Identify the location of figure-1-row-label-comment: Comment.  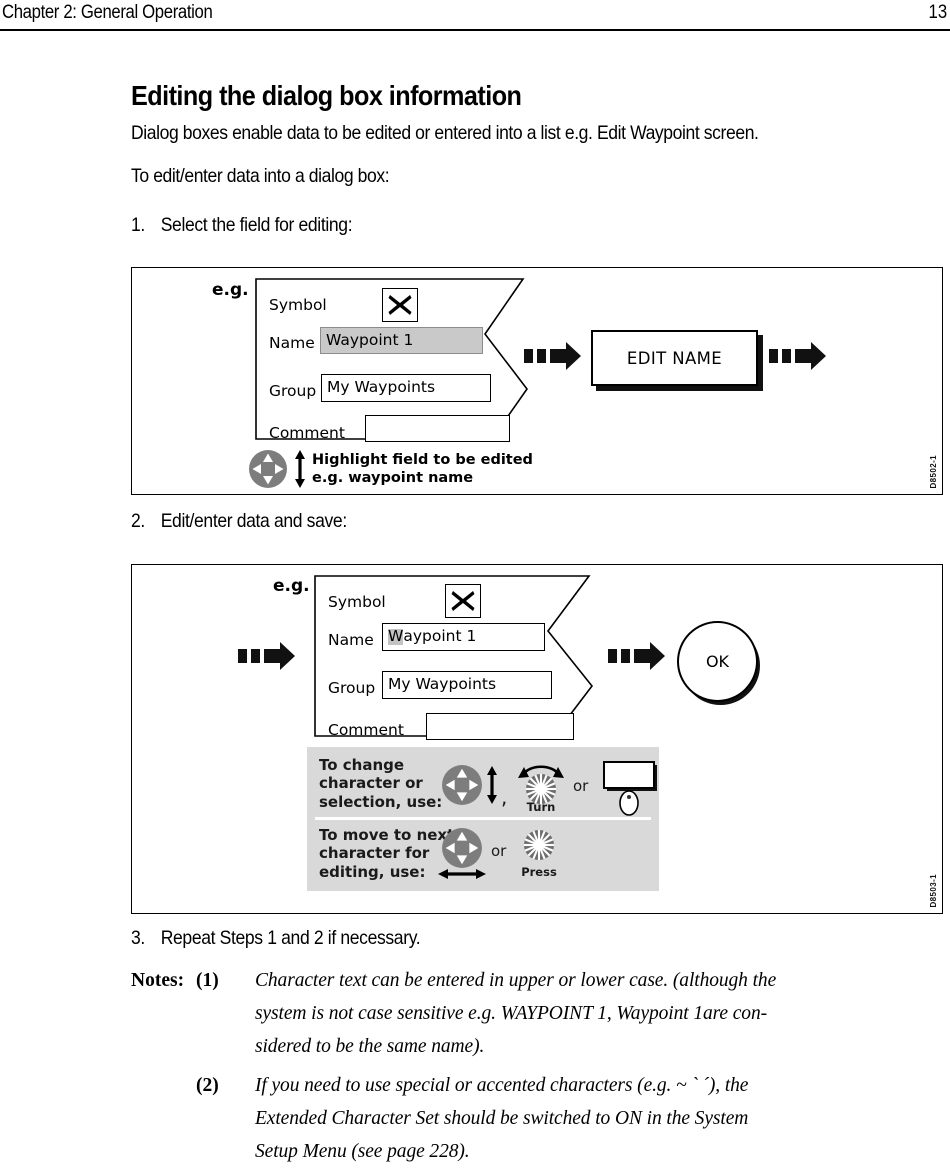
(307, 433).